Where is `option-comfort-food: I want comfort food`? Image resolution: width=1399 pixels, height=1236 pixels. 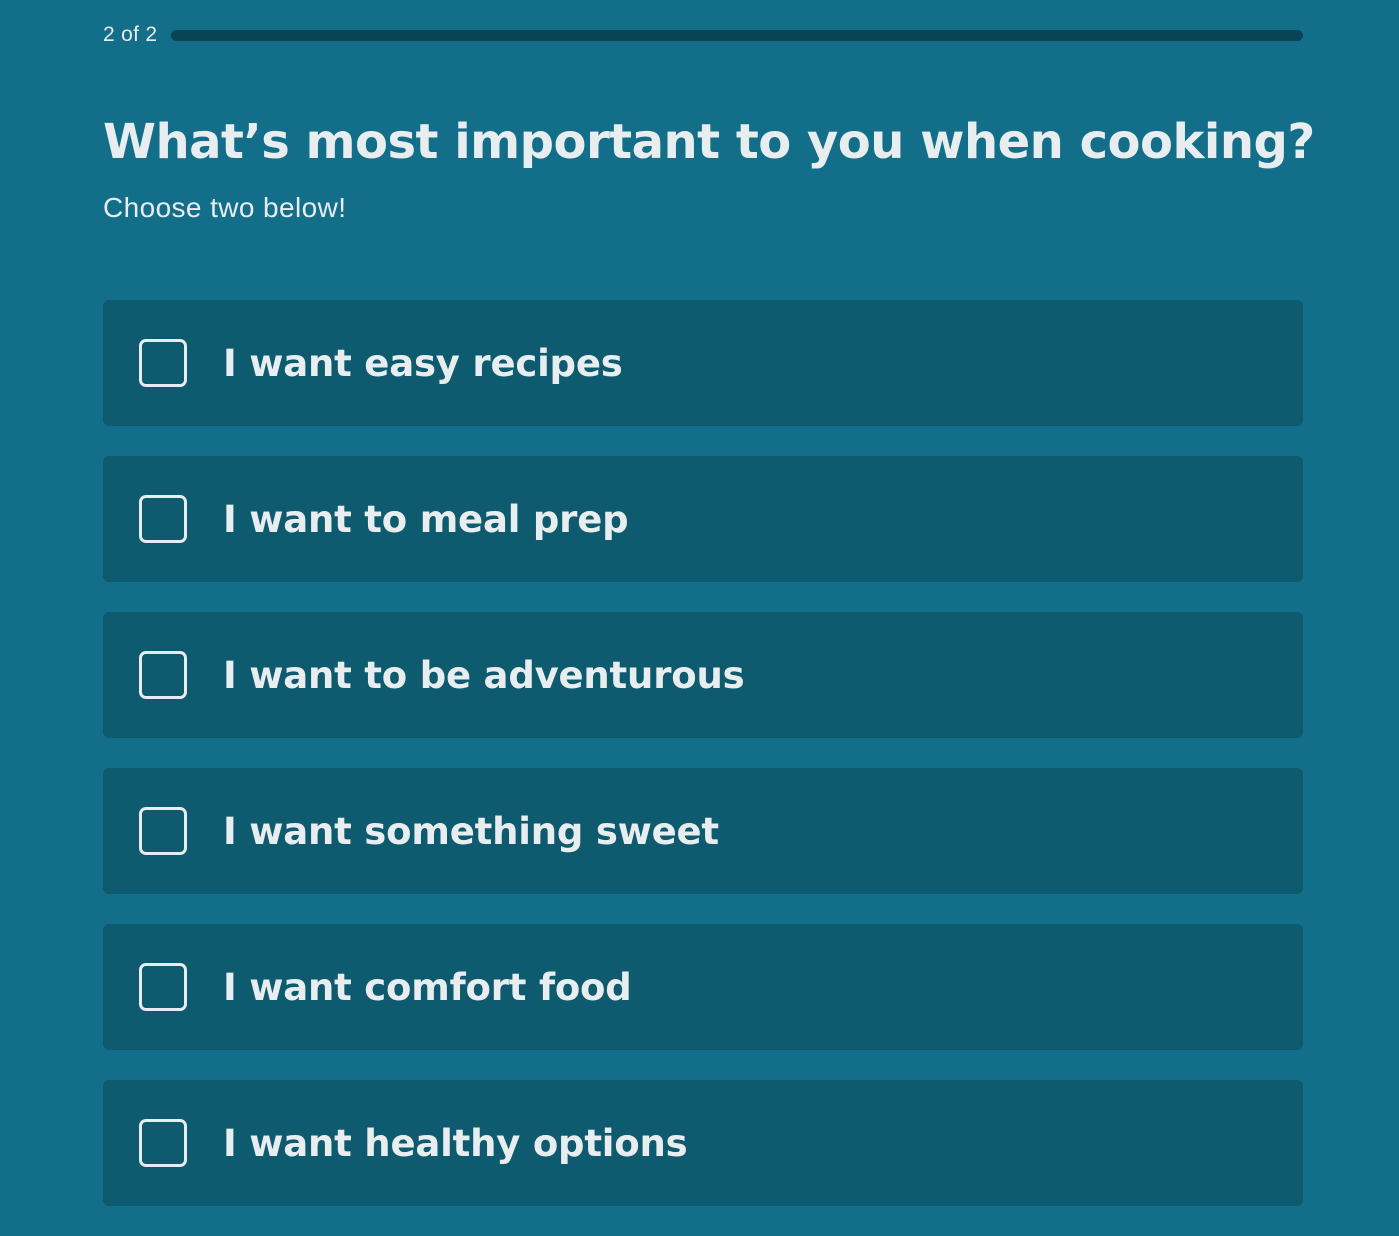
option-comfort-food: I want comfort food is located at coordinates (703, 987).